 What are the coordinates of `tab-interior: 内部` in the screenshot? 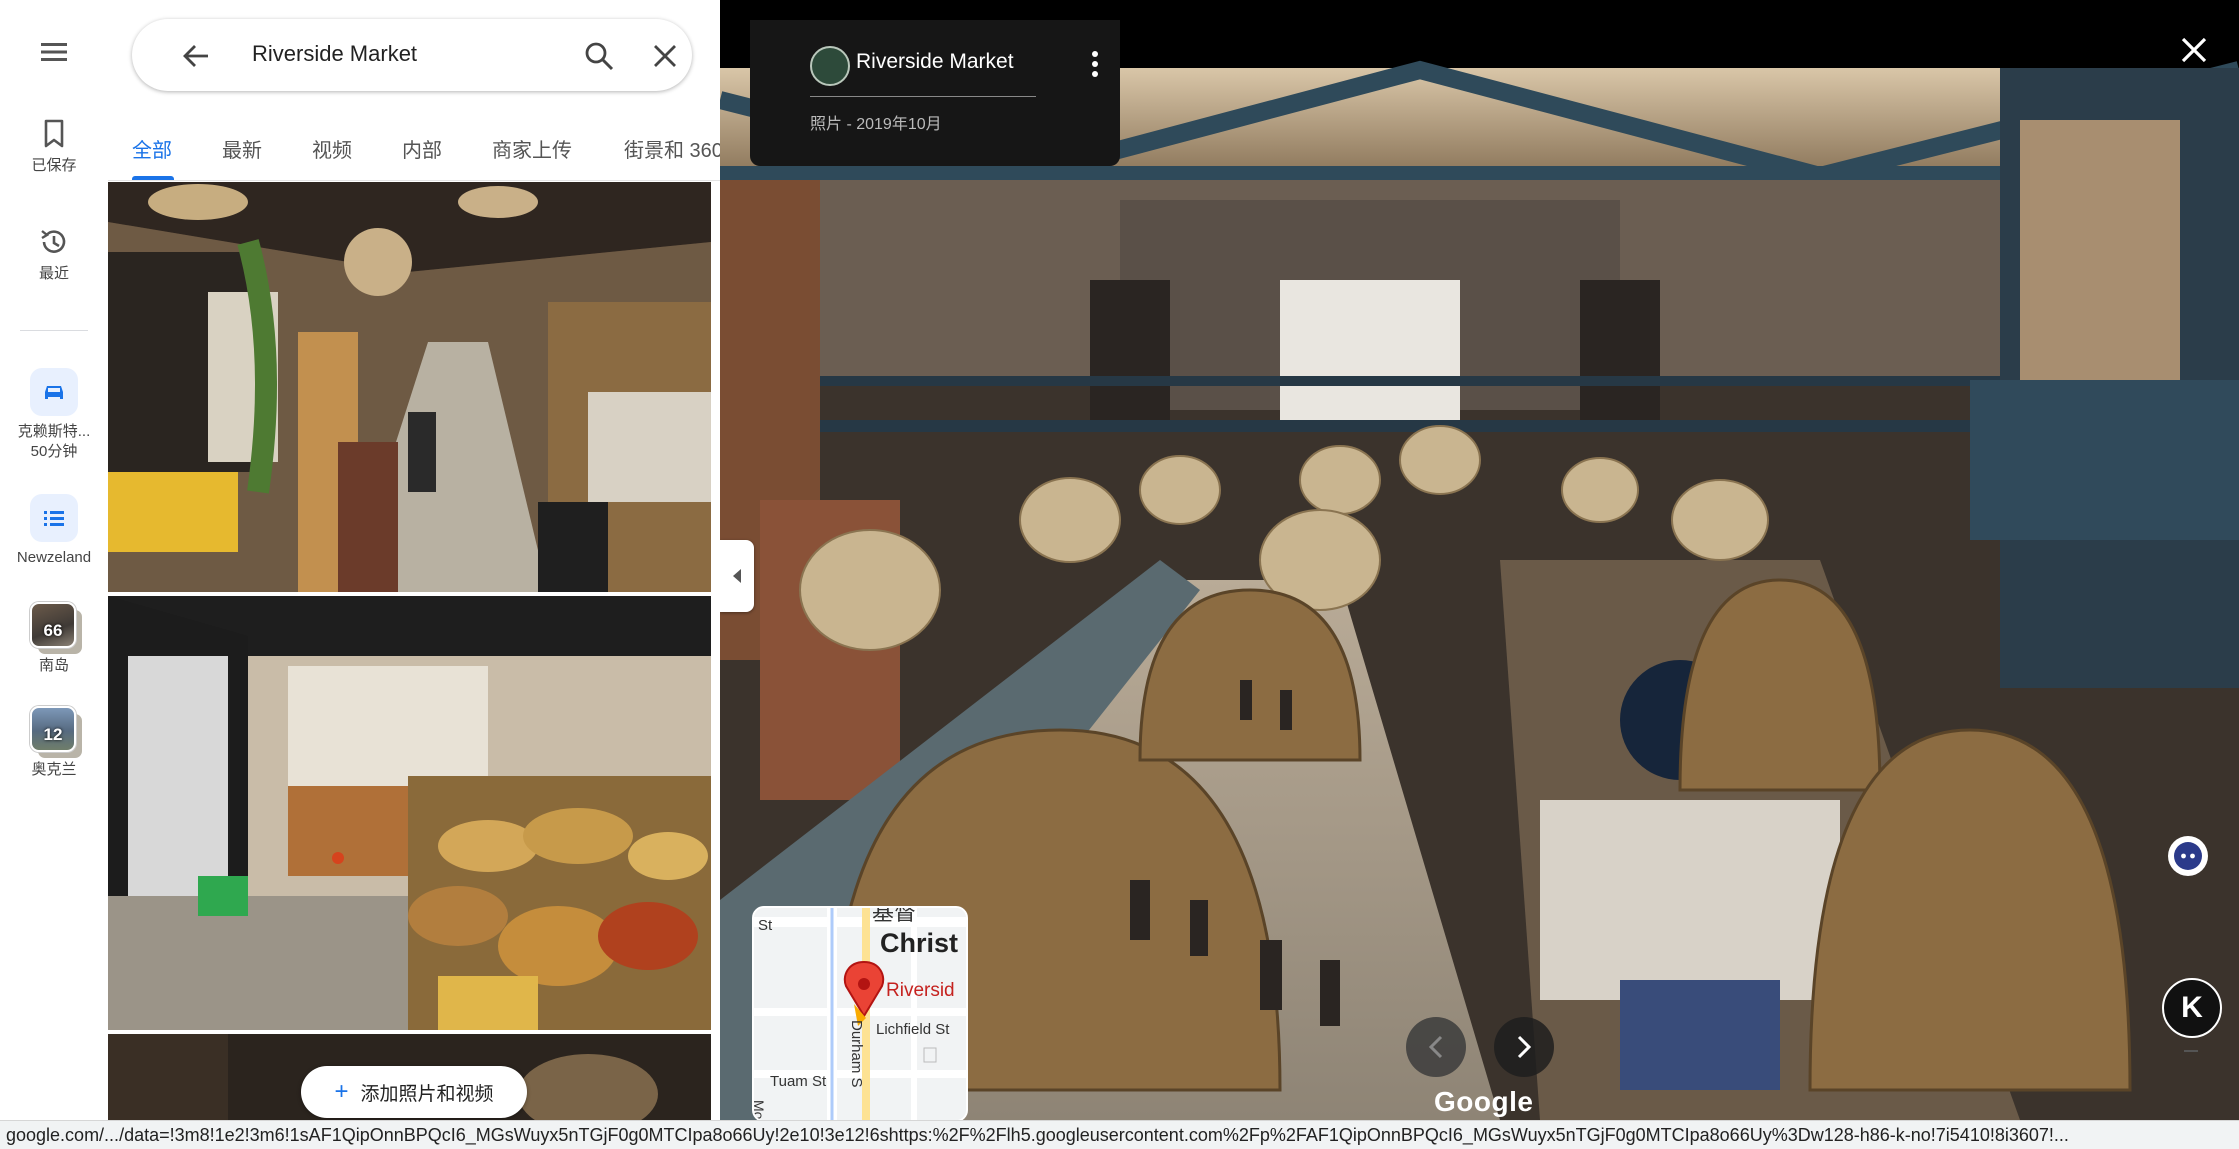 It's located at (422, 148).